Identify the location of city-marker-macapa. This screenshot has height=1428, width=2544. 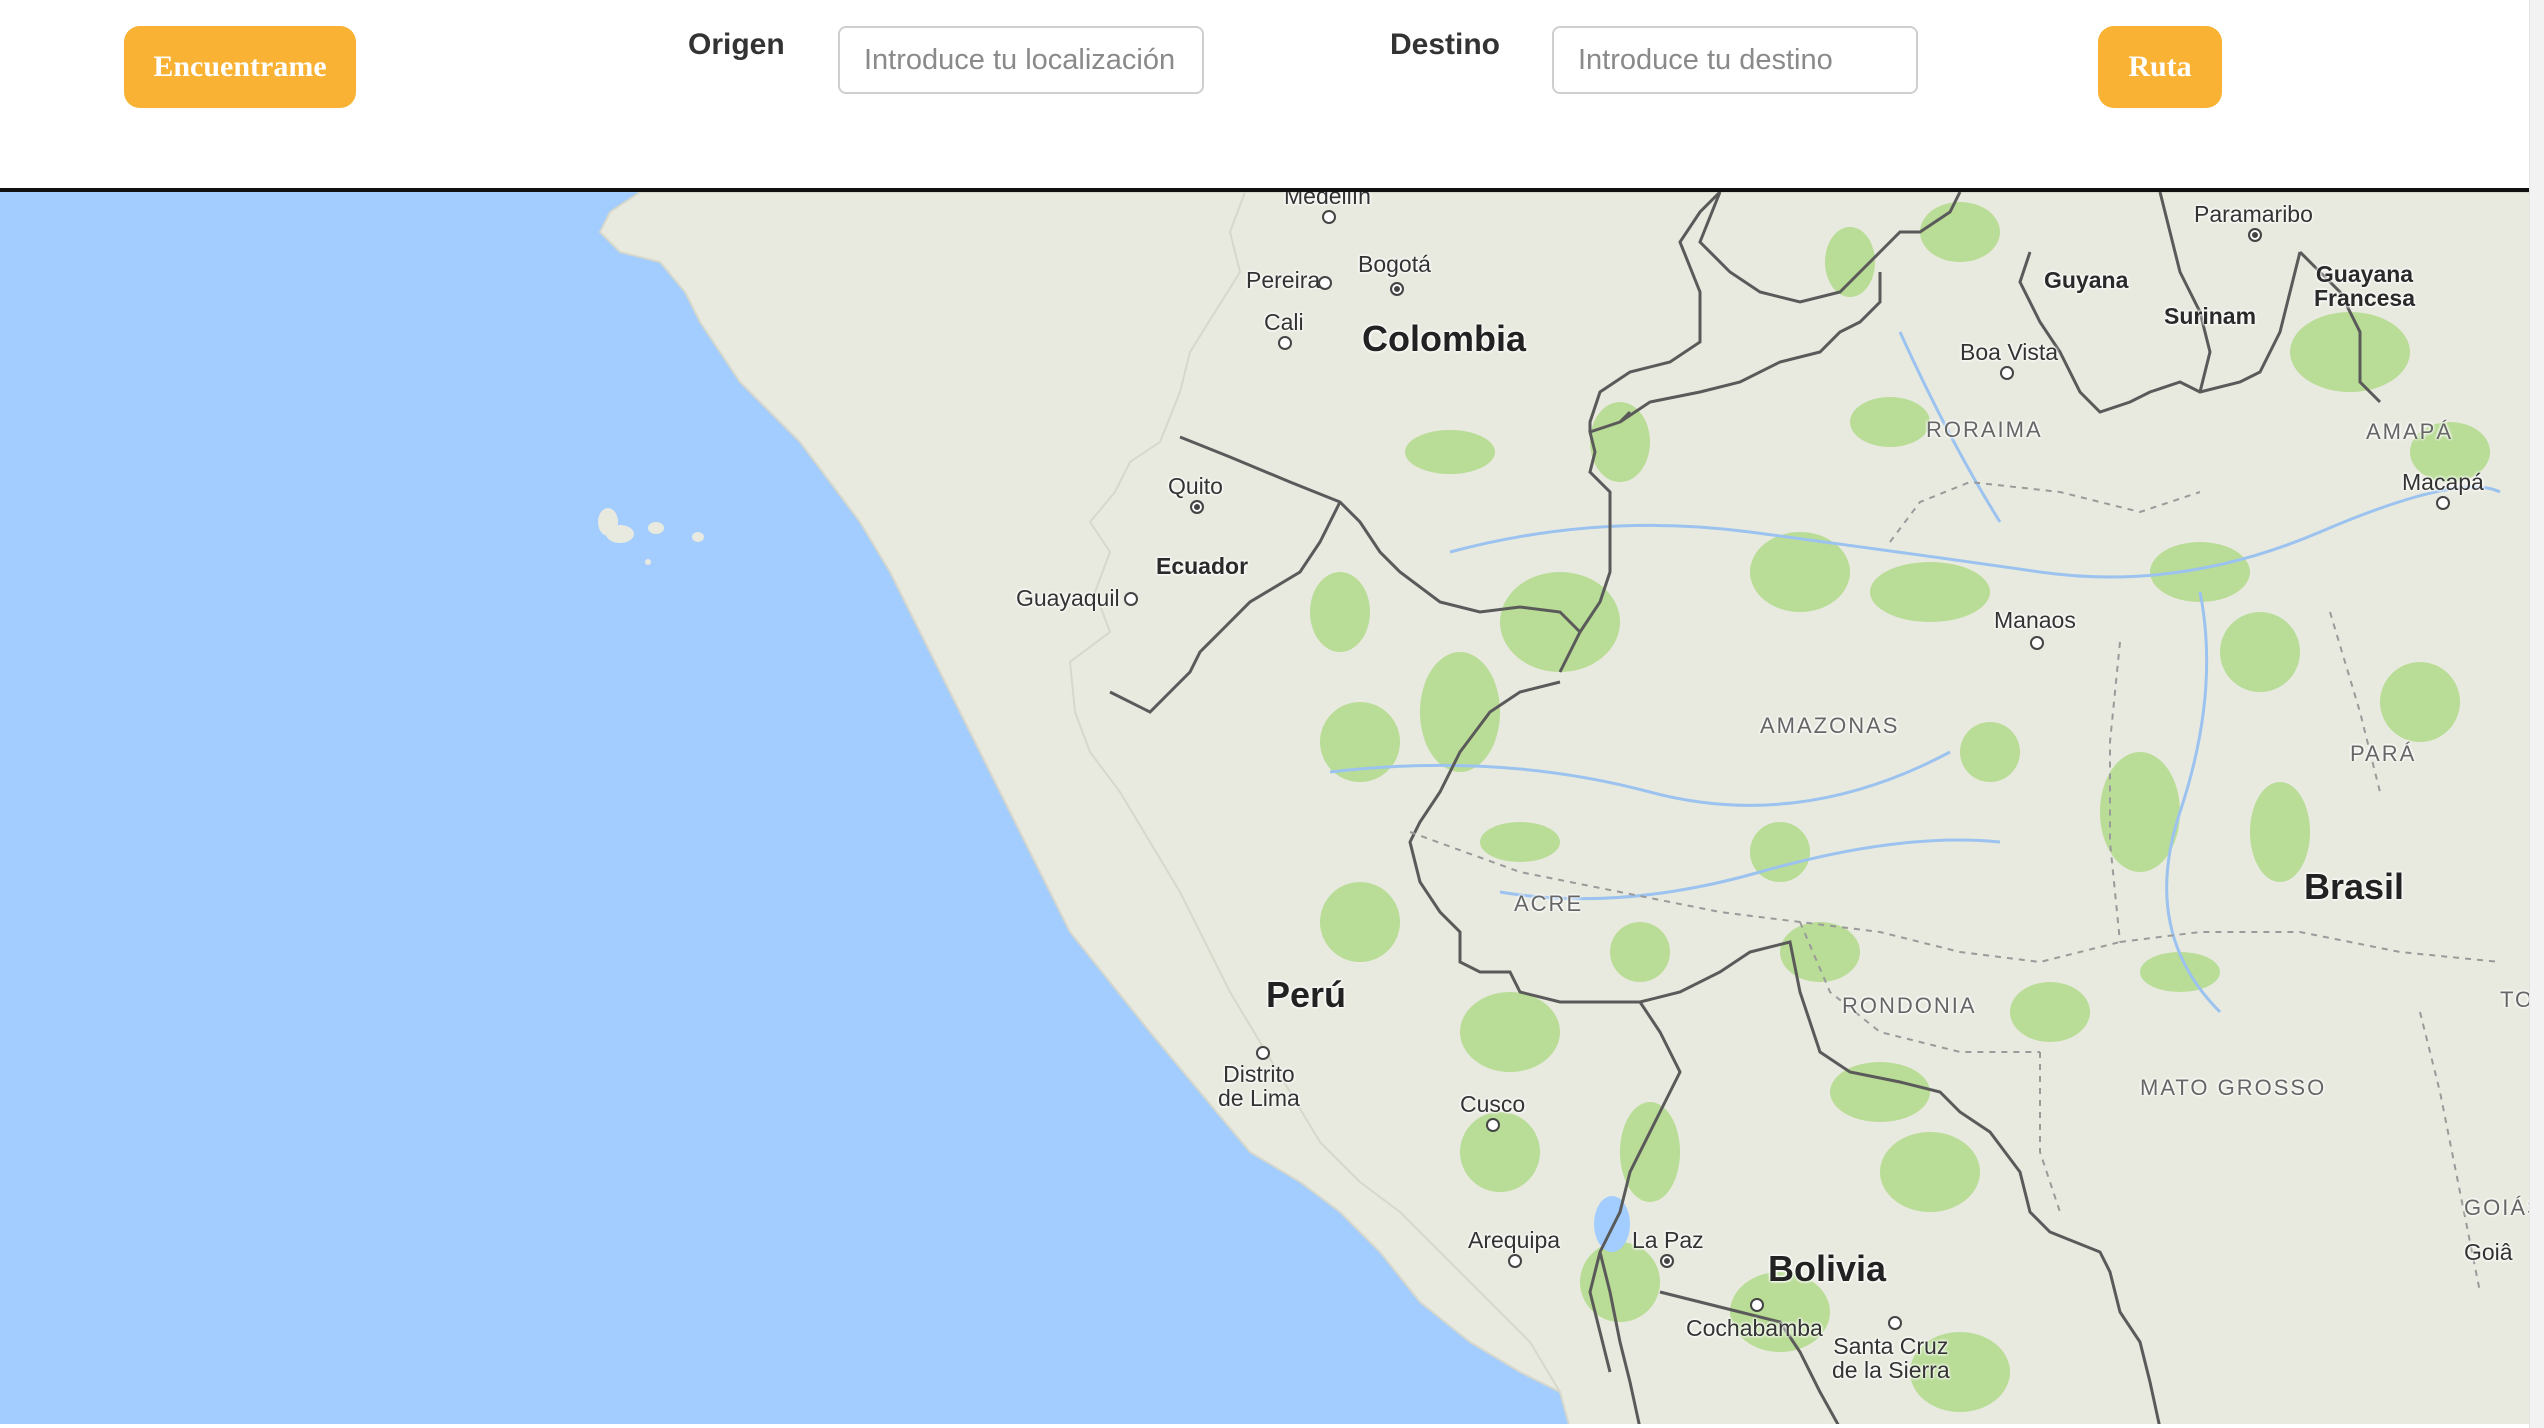
(2443, 503).